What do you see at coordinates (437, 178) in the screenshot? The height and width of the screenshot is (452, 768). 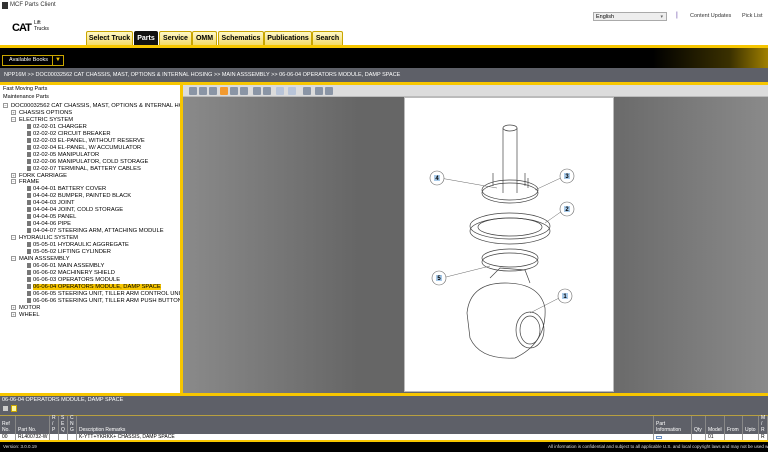 I see `callout-4: 4` at bounding box center [437, 178].